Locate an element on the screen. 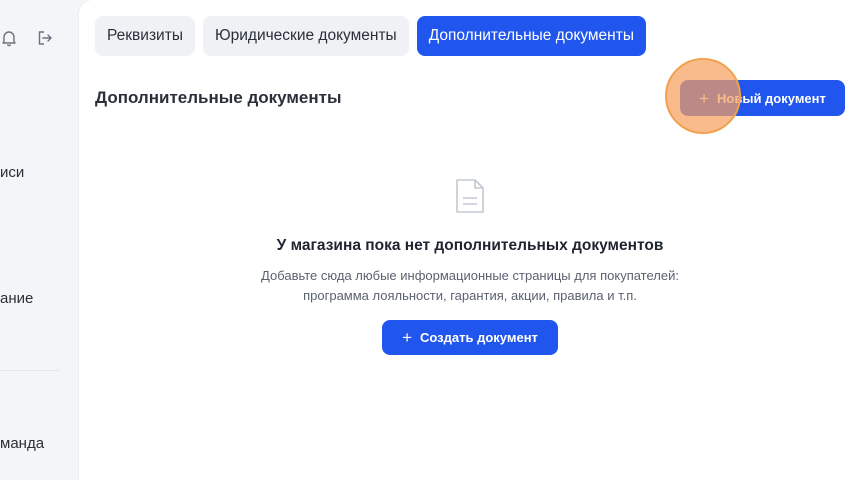  create-document-button: + Создать документ is located at coordinates (470, 337).